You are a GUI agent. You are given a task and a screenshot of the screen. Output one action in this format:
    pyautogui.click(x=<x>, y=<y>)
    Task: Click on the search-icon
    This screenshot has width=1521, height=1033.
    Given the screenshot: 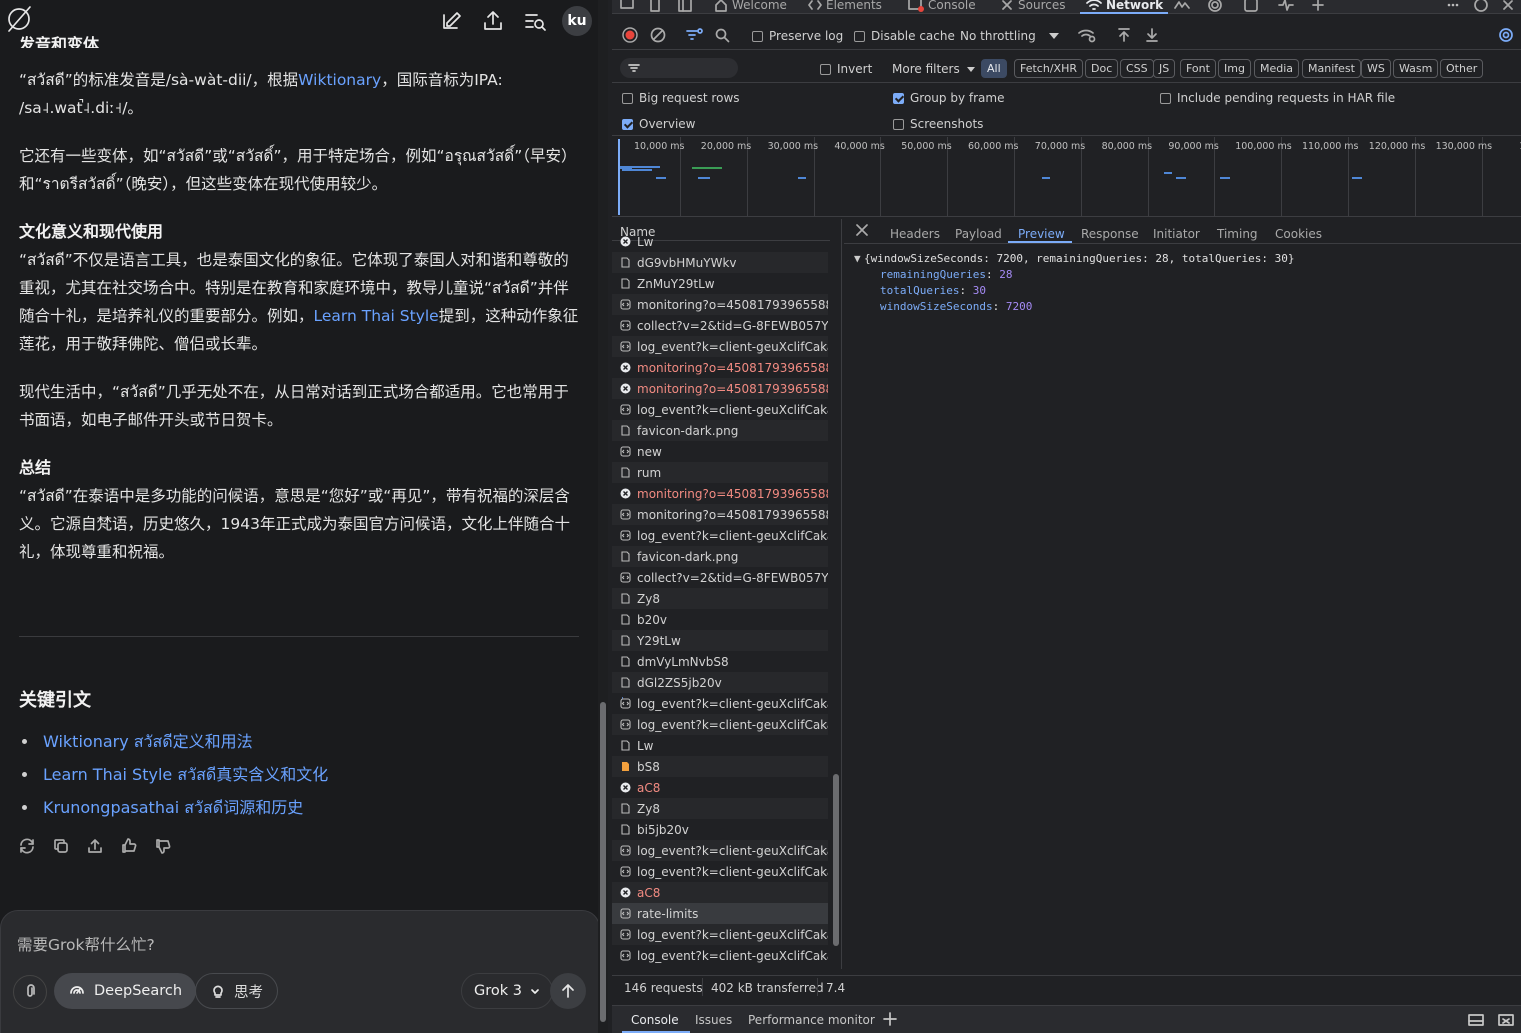 What is the action you would take?
    pyautogui.click(x=722, y=35)
    